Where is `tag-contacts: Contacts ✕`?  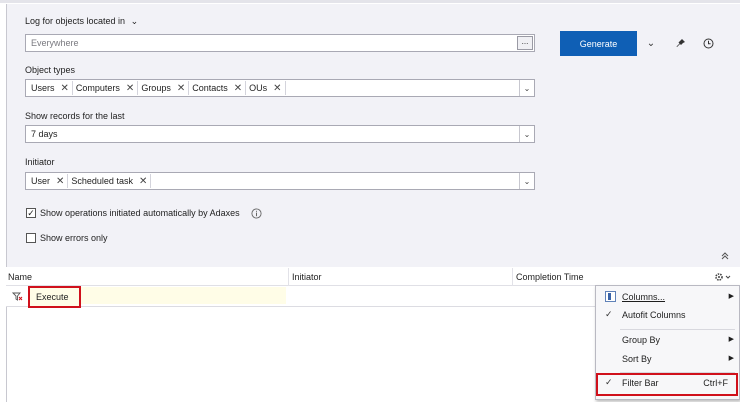 tag-contacts: Contacts ✕ is located at coordinates (218, 88).